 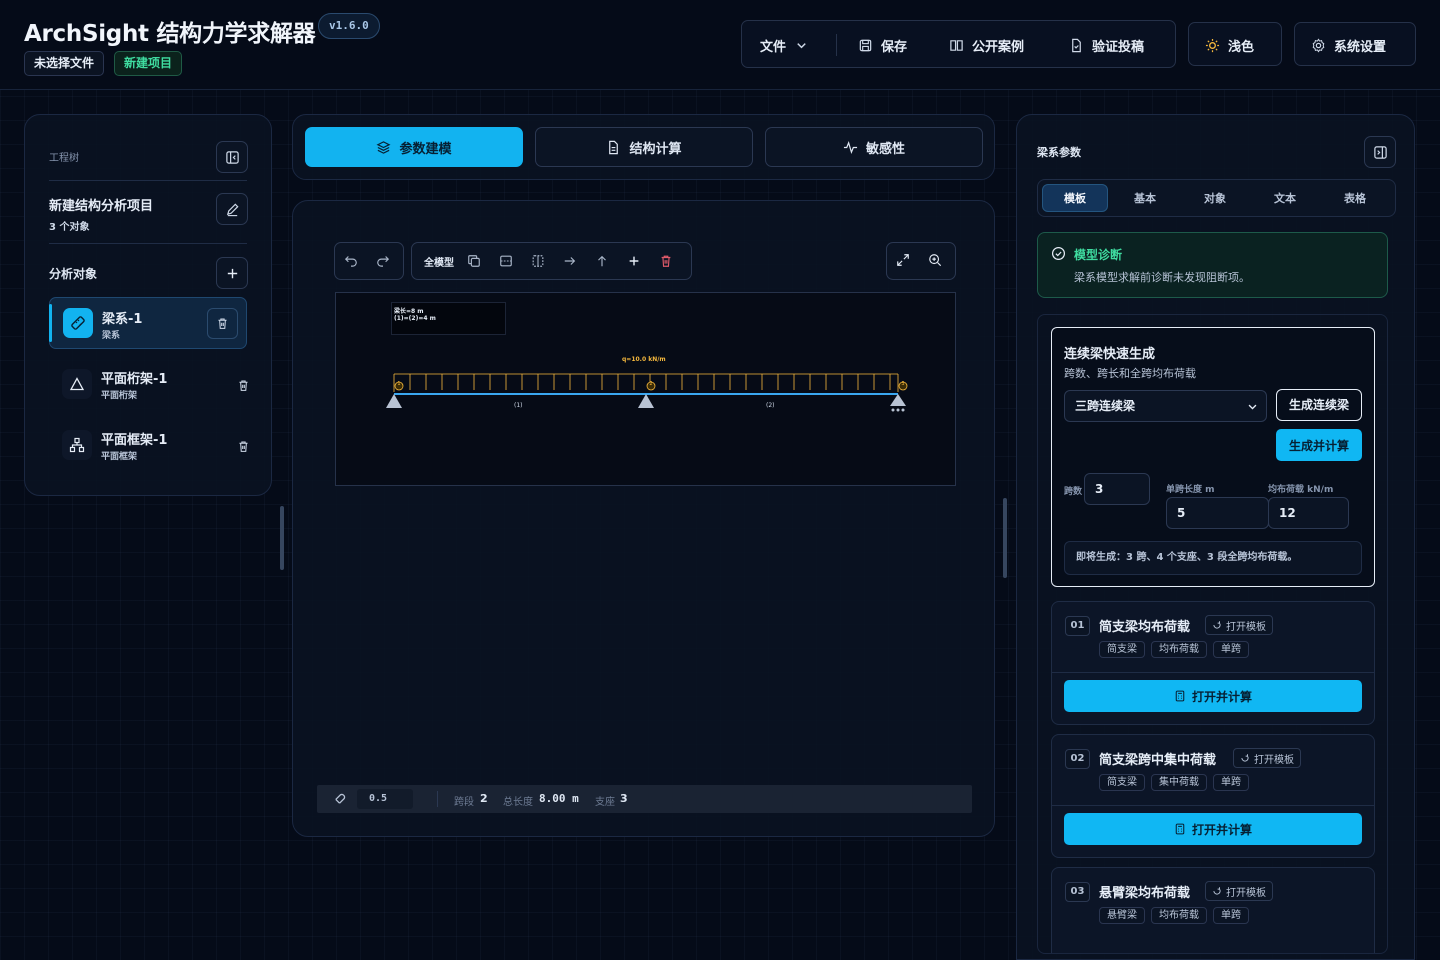 I want to click on add-object-button, so click(x=232, y=273).